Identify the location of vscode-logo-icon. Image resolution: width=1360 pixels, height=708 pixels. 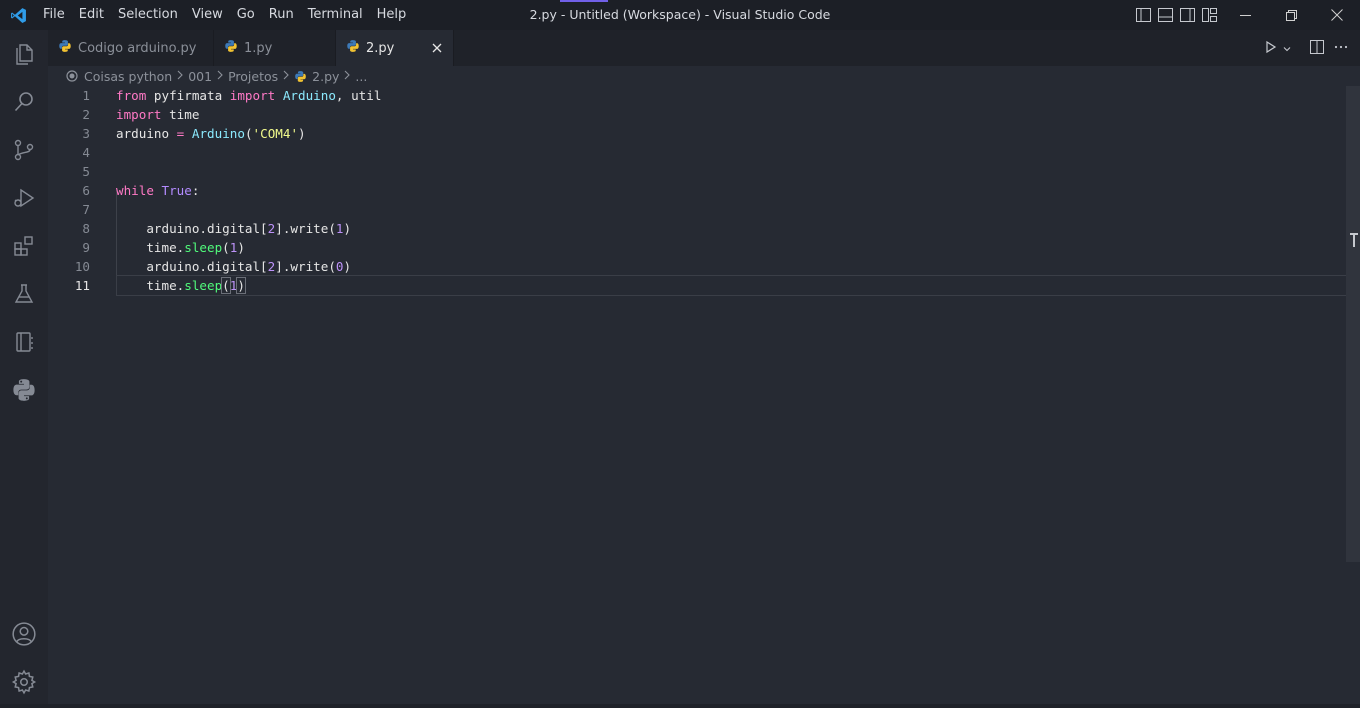
(18, 15).